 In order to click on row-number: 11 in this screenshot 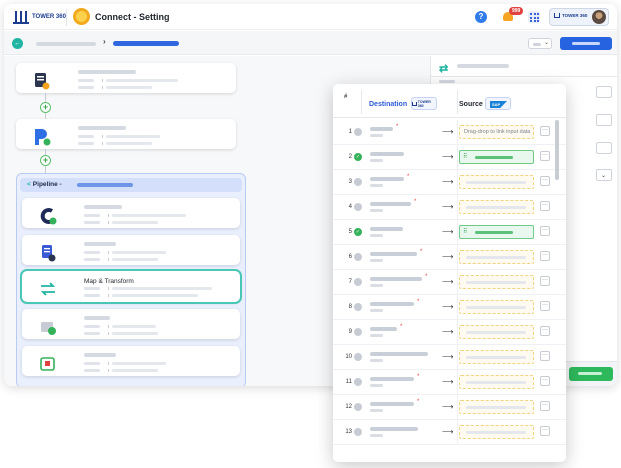, I will do `click(348, 382)`.